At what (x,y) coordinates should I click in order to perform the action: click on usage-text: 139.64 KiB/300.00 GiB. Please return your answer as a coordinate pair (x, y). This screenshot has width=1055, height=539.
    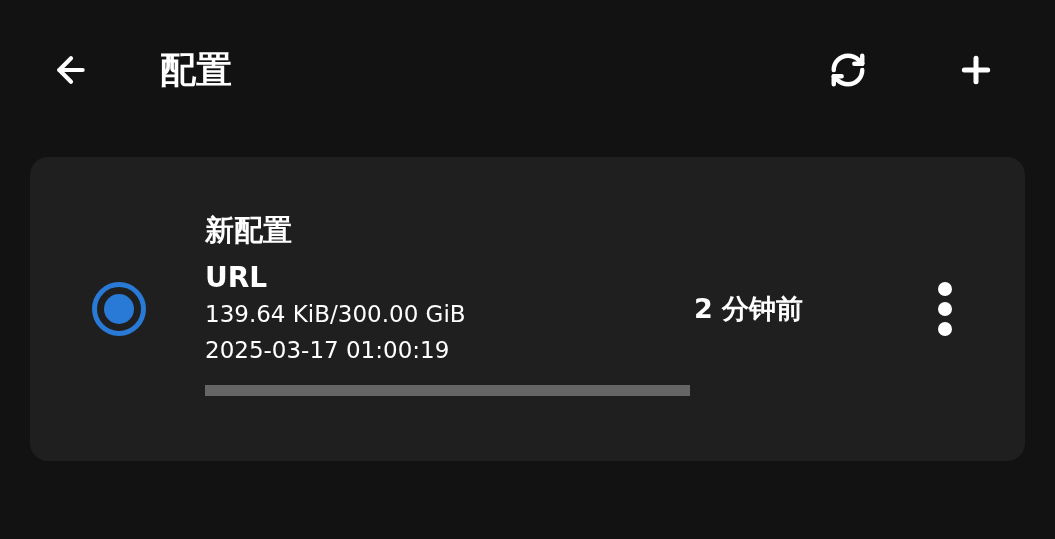
    Looking at the image, I should click on (336, 314).